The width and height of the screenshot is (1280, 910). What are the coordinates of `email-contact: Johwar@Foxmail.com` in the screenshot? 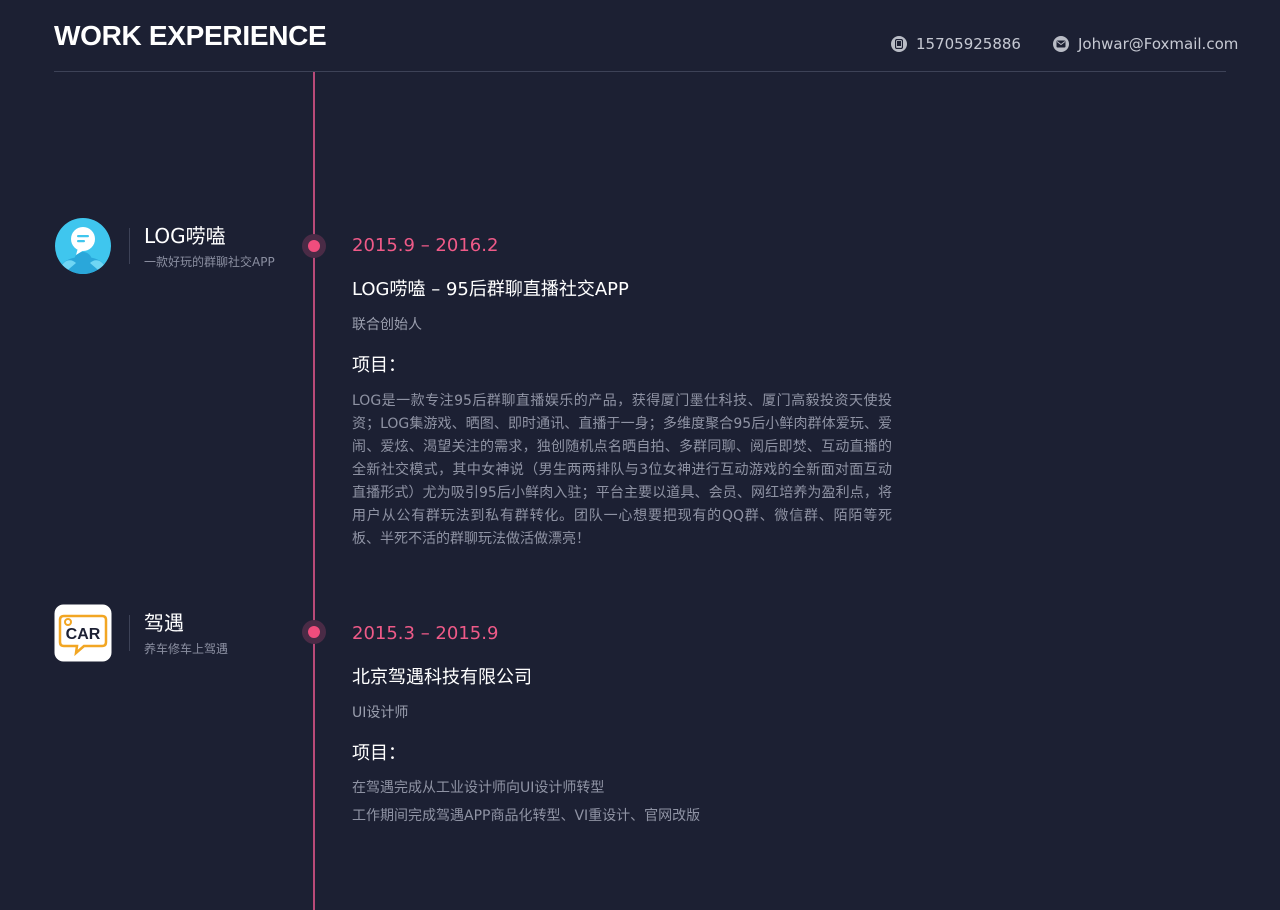 It's located at (1145, 44).